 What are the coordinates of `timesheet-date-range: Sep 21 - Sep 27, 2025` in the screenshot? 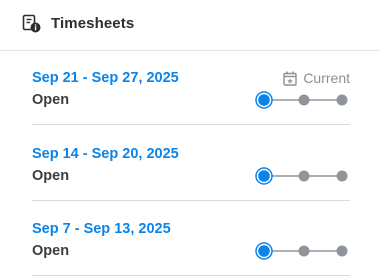 It's located at (105, 78).